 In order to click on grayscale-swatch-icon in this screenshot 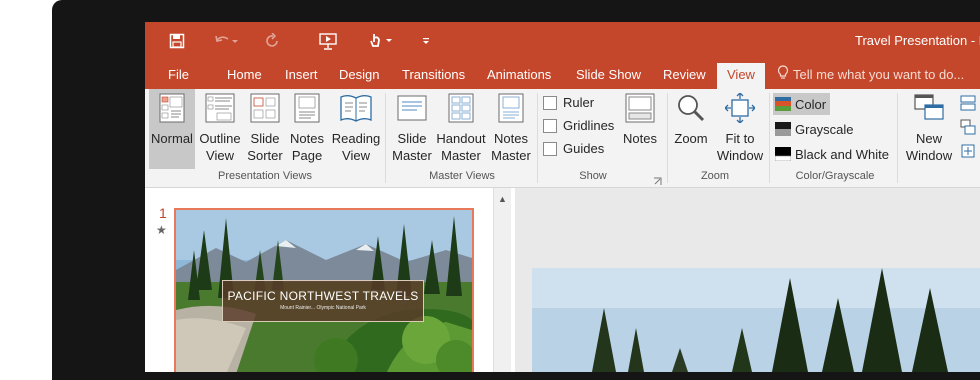, I will do `click(783, 129)`.